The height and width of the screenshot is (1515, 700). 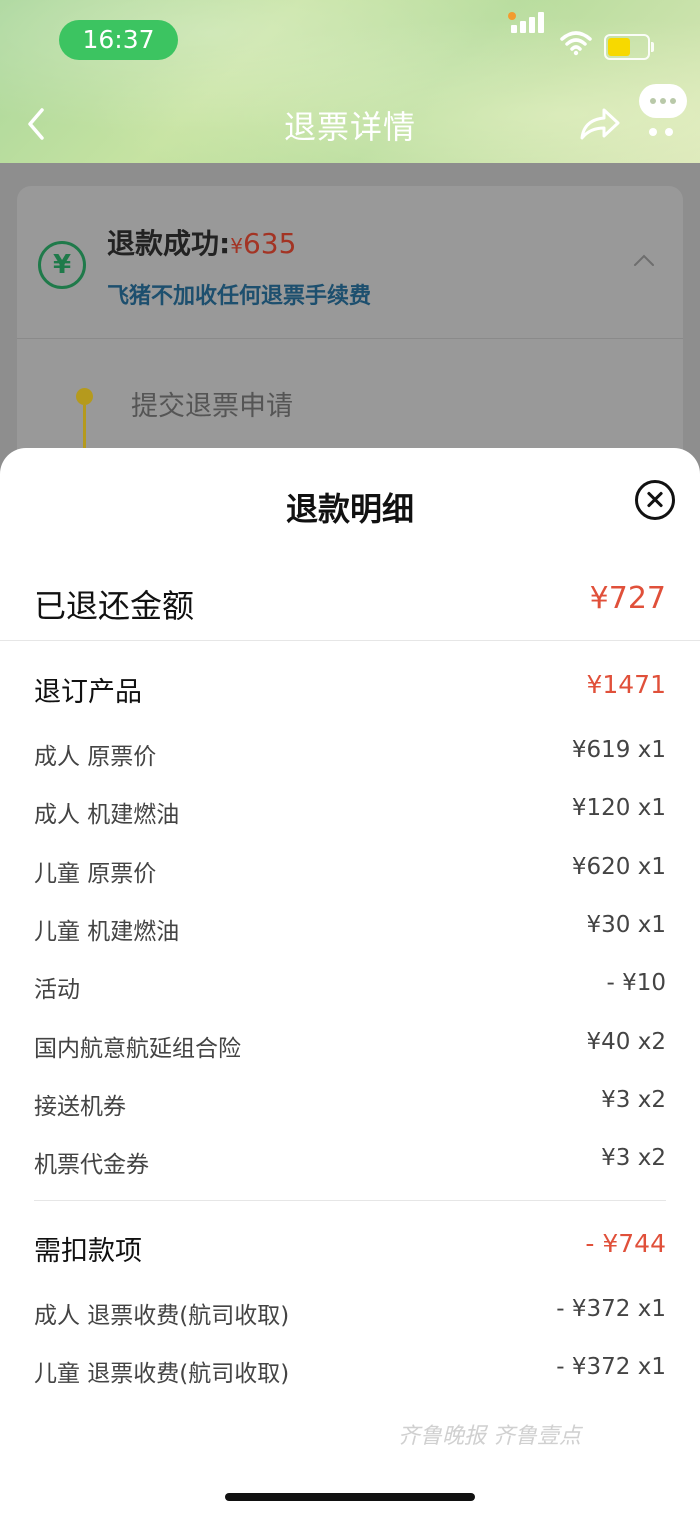 What do you see at coordinates (618, 867) in the screenshot?
I see `item-value: ¥620 x1` at bounding box center [618, 867].